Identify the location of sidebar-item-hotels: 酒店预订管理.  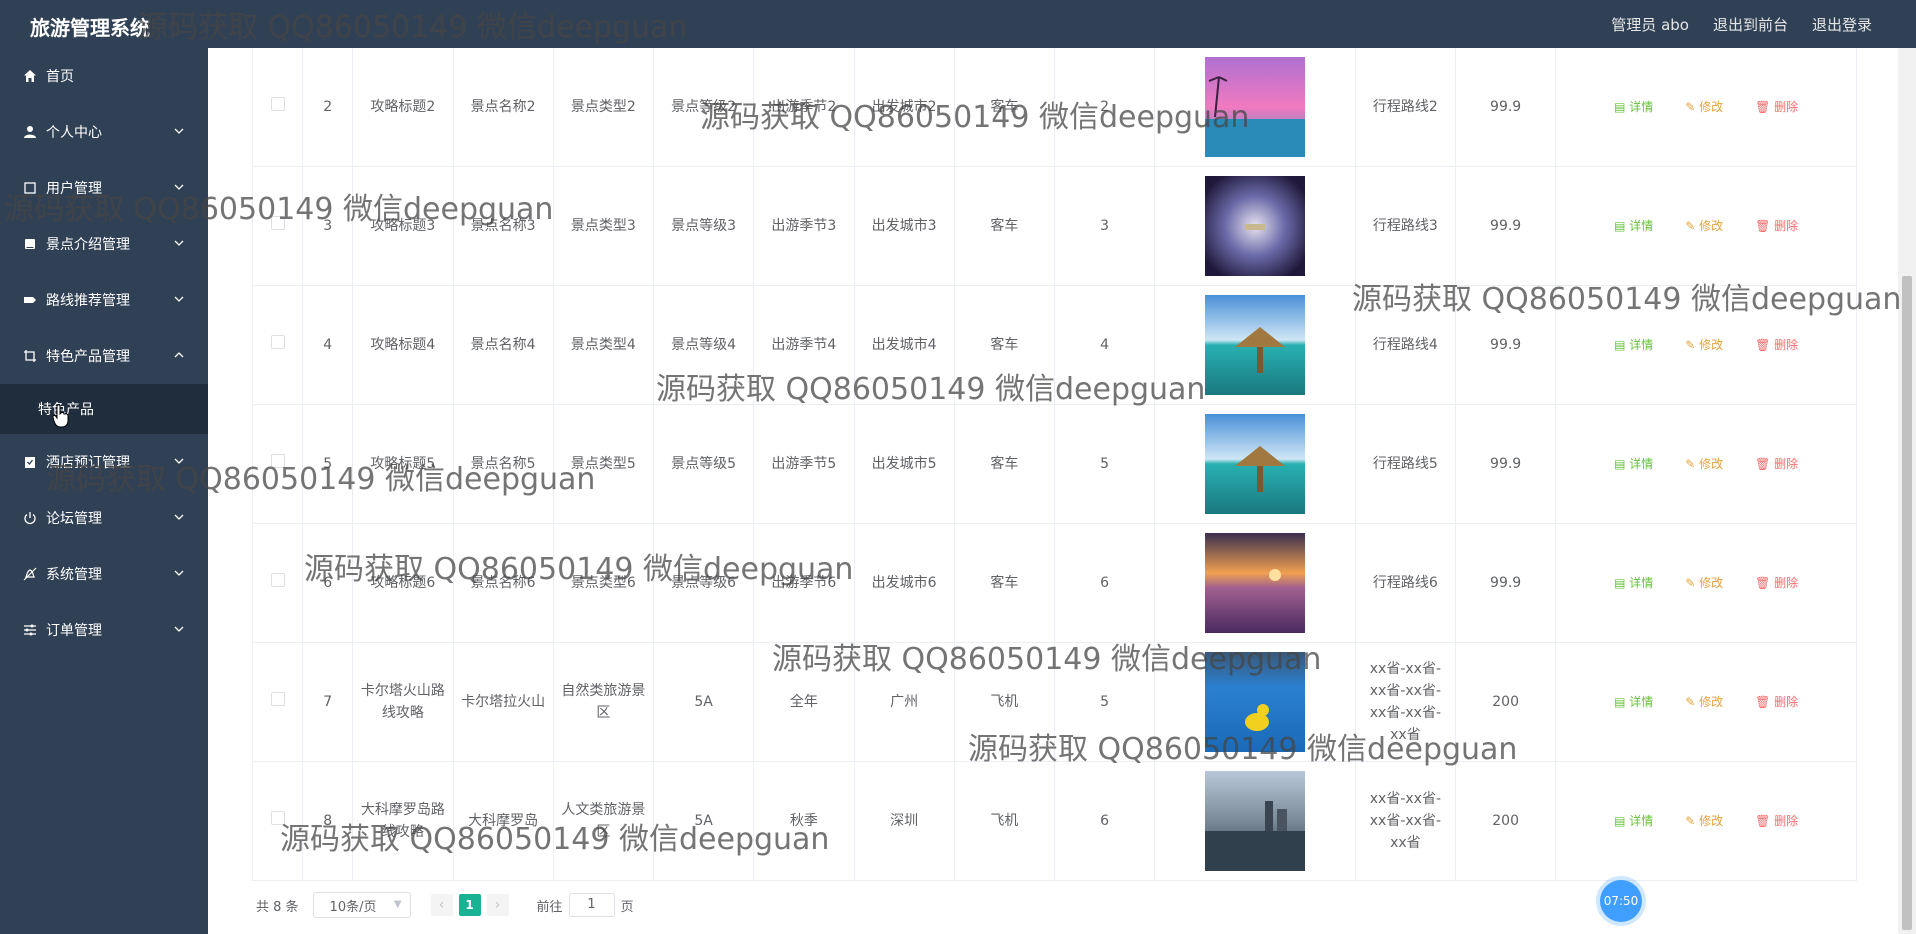
(104, 462).